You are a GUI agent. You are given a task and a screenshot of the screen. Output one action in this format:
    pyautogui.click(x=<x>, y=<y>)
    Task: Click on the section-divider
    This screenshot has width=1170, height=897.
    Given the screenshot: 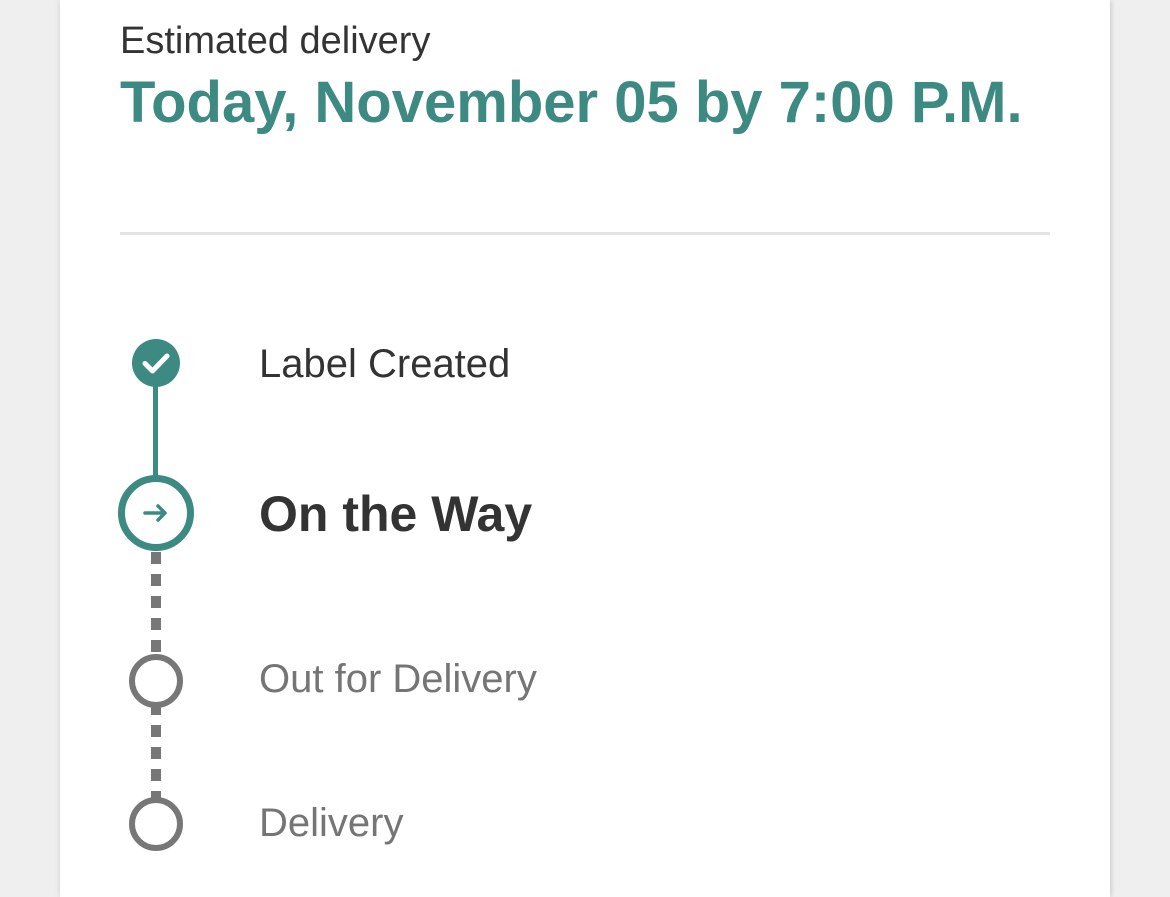 What is the action you would take?
    pyautogui.click(x=585, y=233)
    